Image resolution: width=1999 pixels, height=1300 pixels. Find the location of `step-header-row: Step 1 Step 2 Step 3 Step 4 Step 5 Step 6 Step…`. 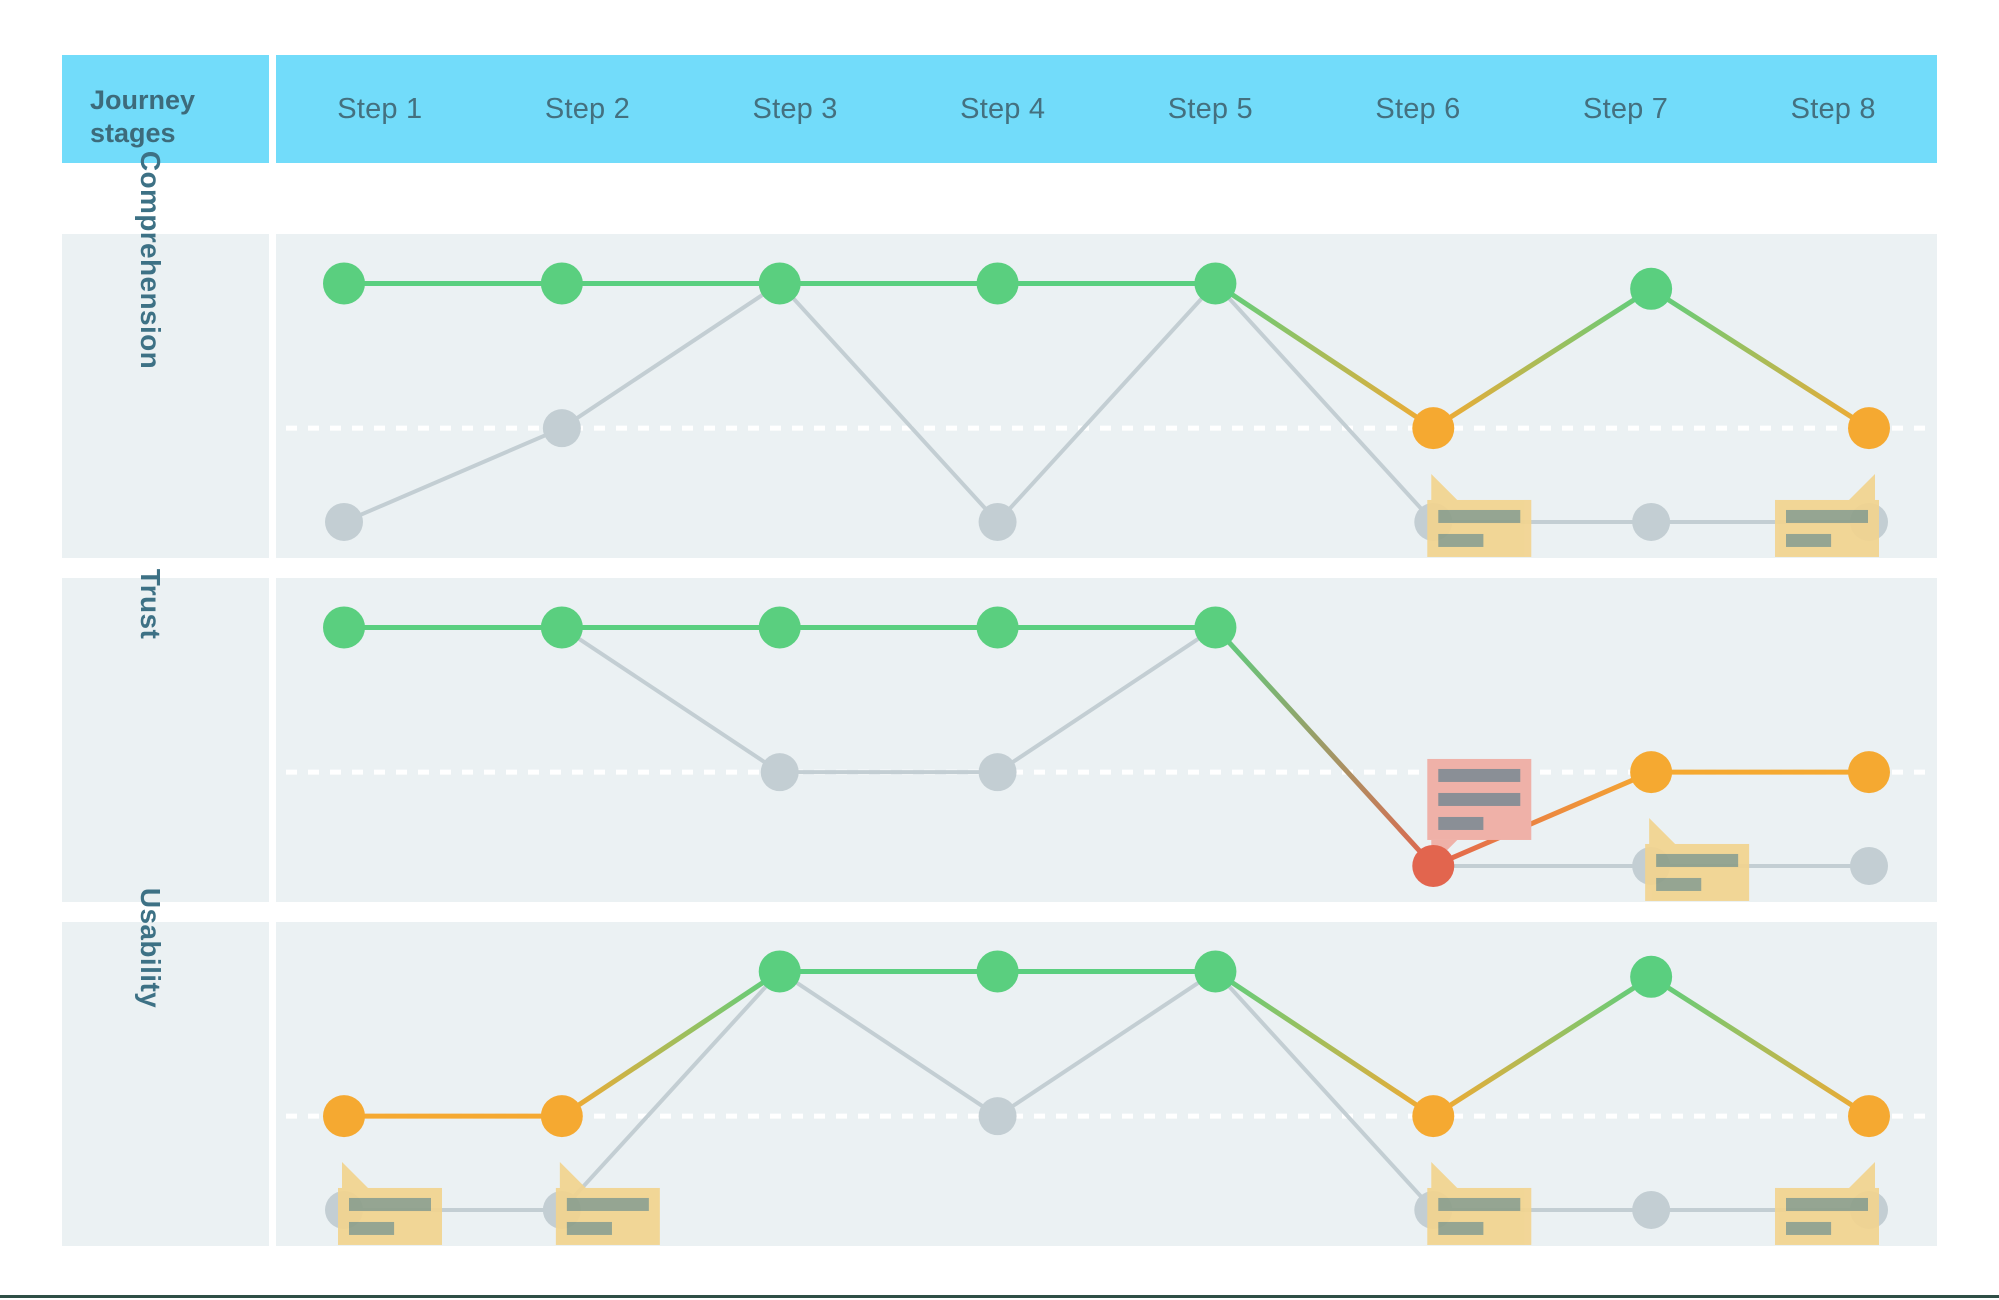

step-header-row: Step 1 Step 2 Step 3 Step 4 Step 5 Step 6 Step… is located at coordinates (1106, 109).